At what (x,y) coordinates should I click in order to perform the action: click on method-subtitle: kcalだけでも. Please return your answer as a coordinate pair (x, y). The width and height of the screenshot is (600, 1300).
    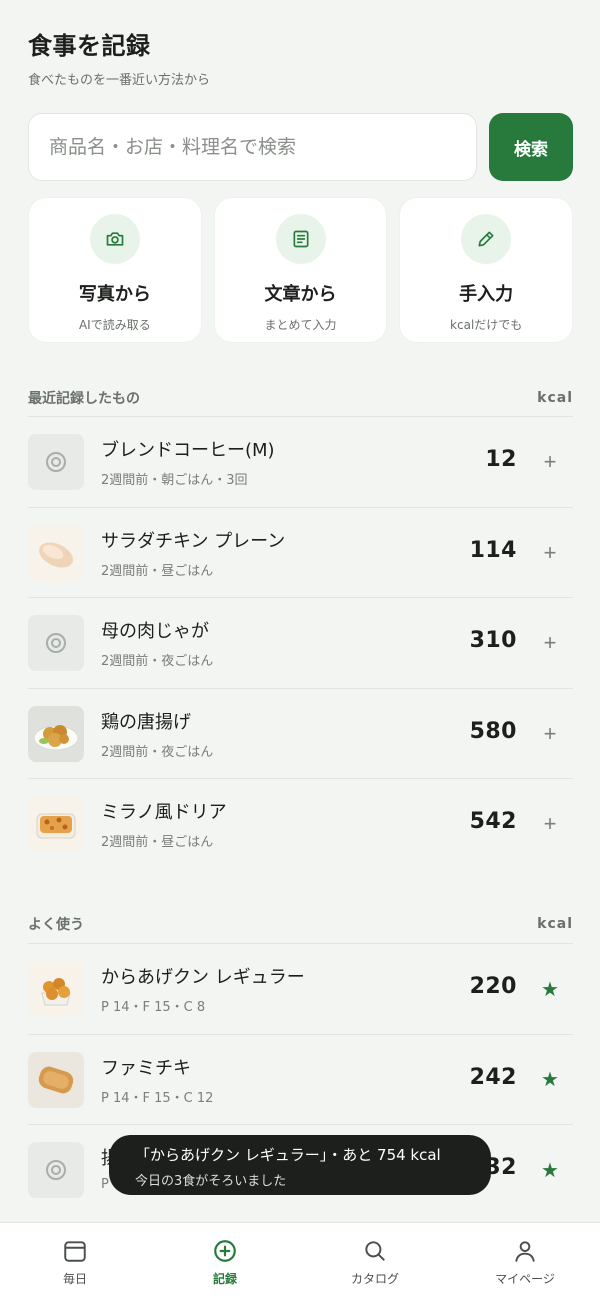
    Looking at the image, I should click on (486, 325).